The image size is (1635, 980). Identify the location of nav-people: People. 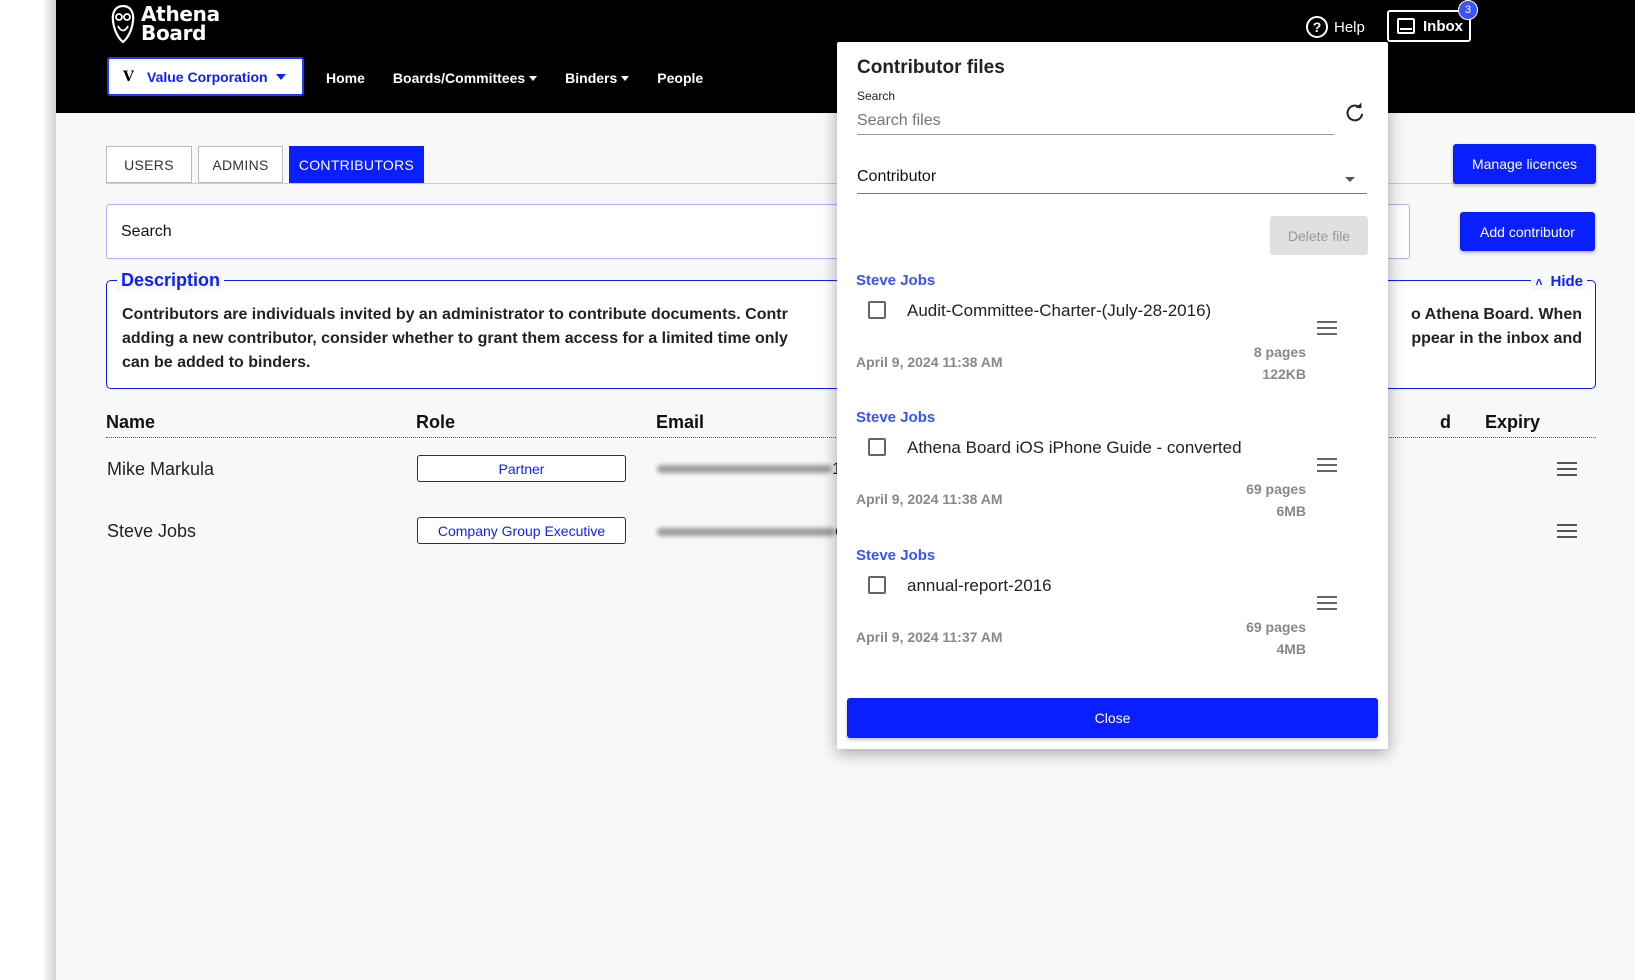
(680, 78).